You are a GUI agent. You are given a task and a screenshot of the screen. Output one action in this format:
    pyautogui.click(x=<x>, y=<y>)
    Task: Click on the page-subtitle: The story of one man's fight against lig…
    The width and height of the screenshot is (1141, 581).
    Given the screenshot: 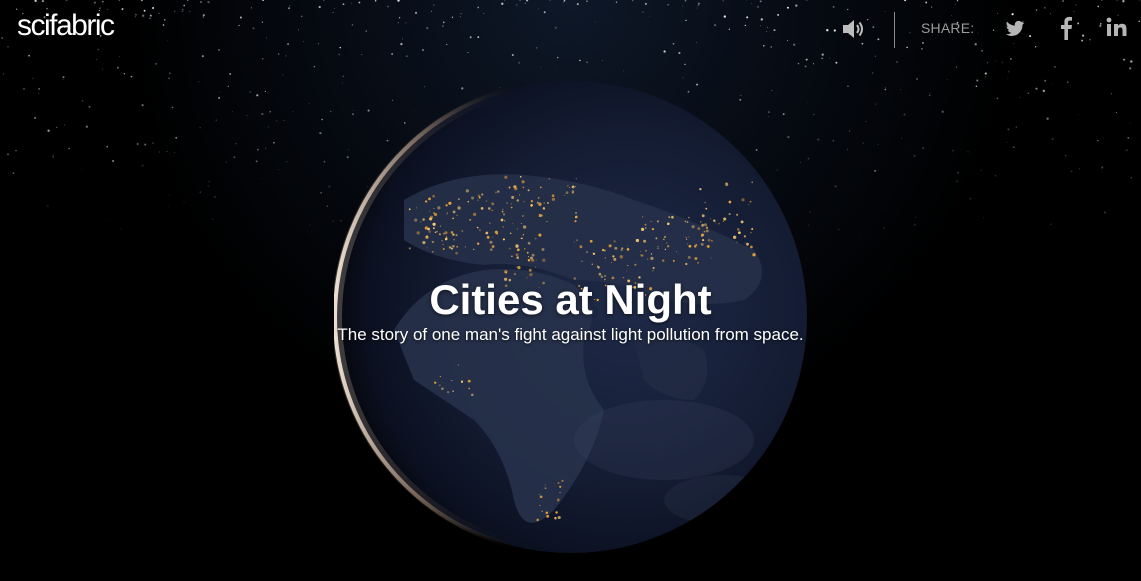 What is the action you would take?
    pyautogui.click(x=570, y=334)
    